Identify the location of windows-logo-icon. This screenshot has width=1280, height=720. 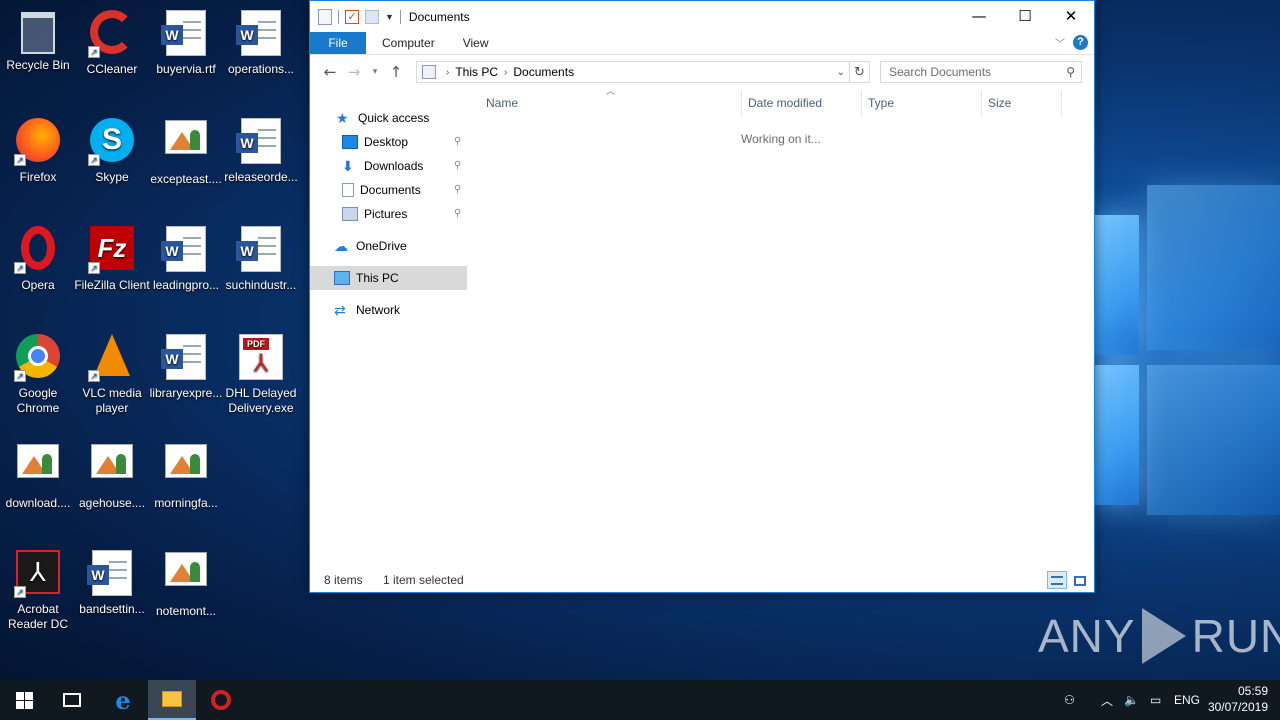
(24, 700).